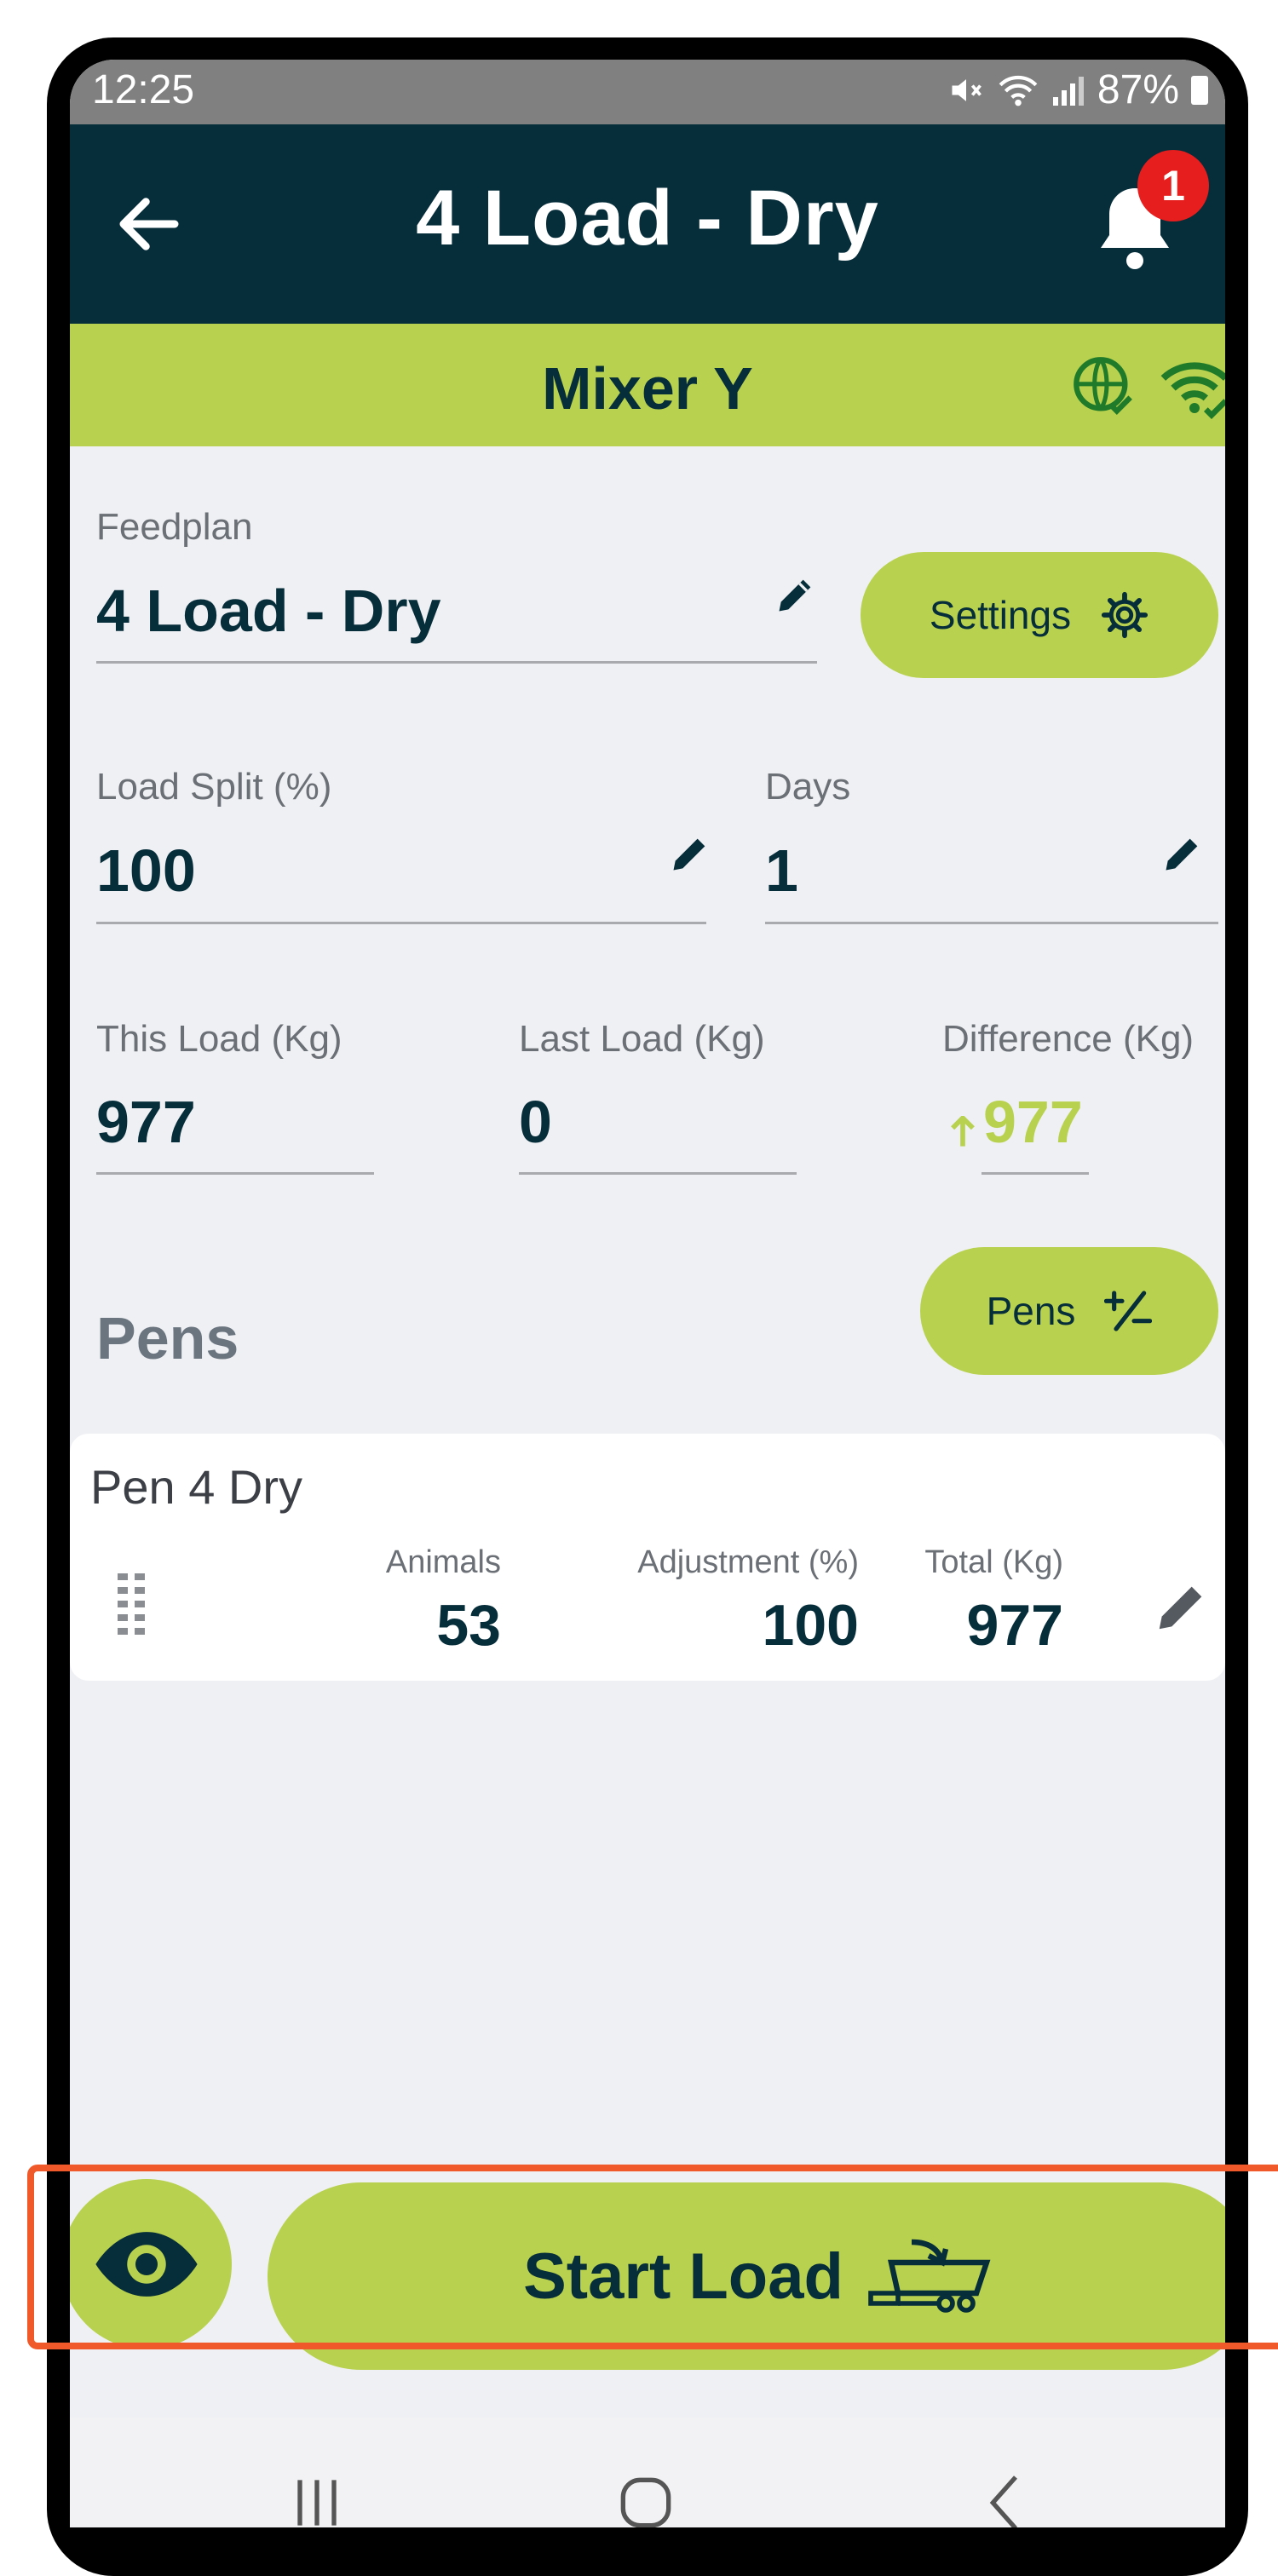 The height and width of the screenshot is (2576, 1278). Describe the element at coordinates (652, 2257) in the screenshot. I see `highlight-box` at that location.